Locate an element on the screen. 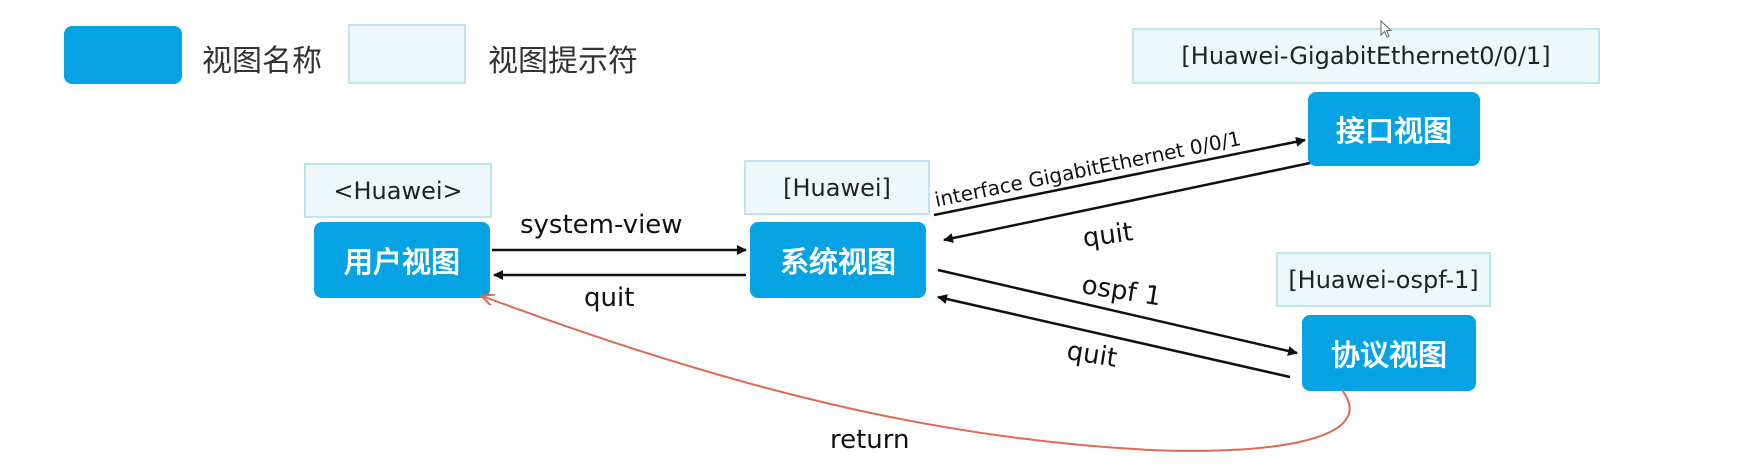 This screenshot has width=1762, height=466. label-return: return is located at coordinates (870, 440).